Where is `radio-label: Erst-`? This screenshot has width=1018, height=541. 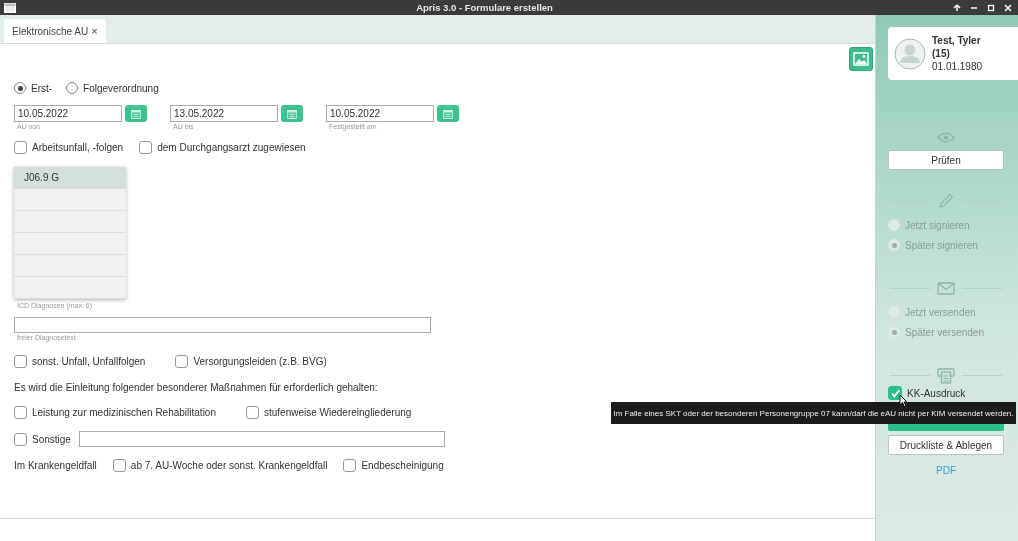
radio-label: Erst- is located at coordinates (42, 88).